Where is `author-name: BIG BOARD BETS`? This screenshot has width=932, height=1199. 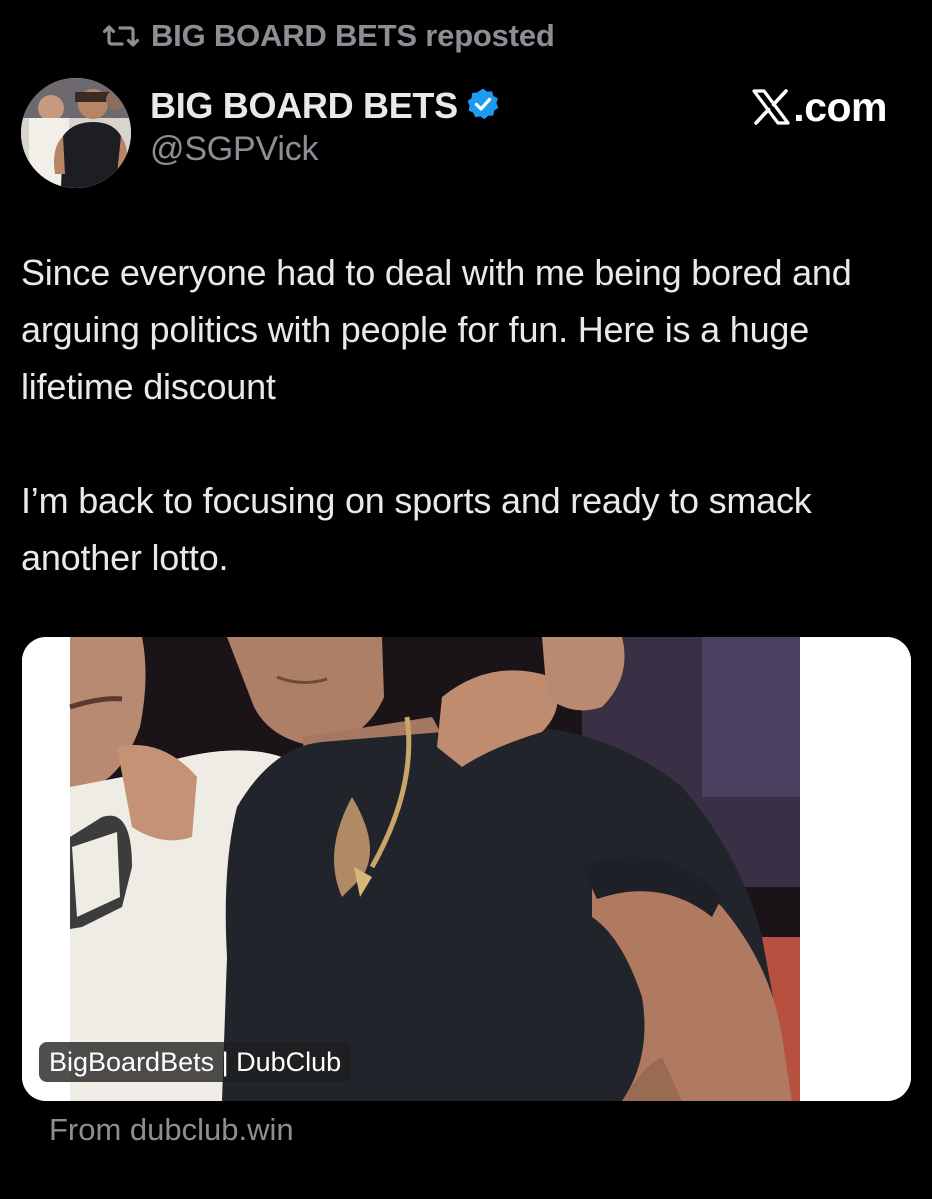 author-name: BIG BOARD BETS is located at coordinates (304, 106).